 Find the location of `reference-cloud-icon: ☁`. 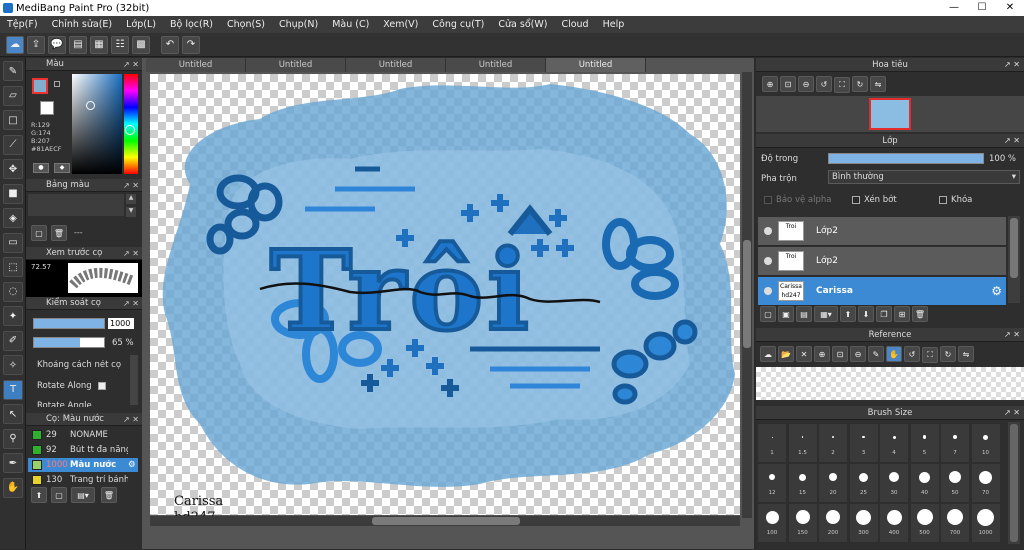

reference-cloud-icon: ☁ is located at coordinates (768, 354).